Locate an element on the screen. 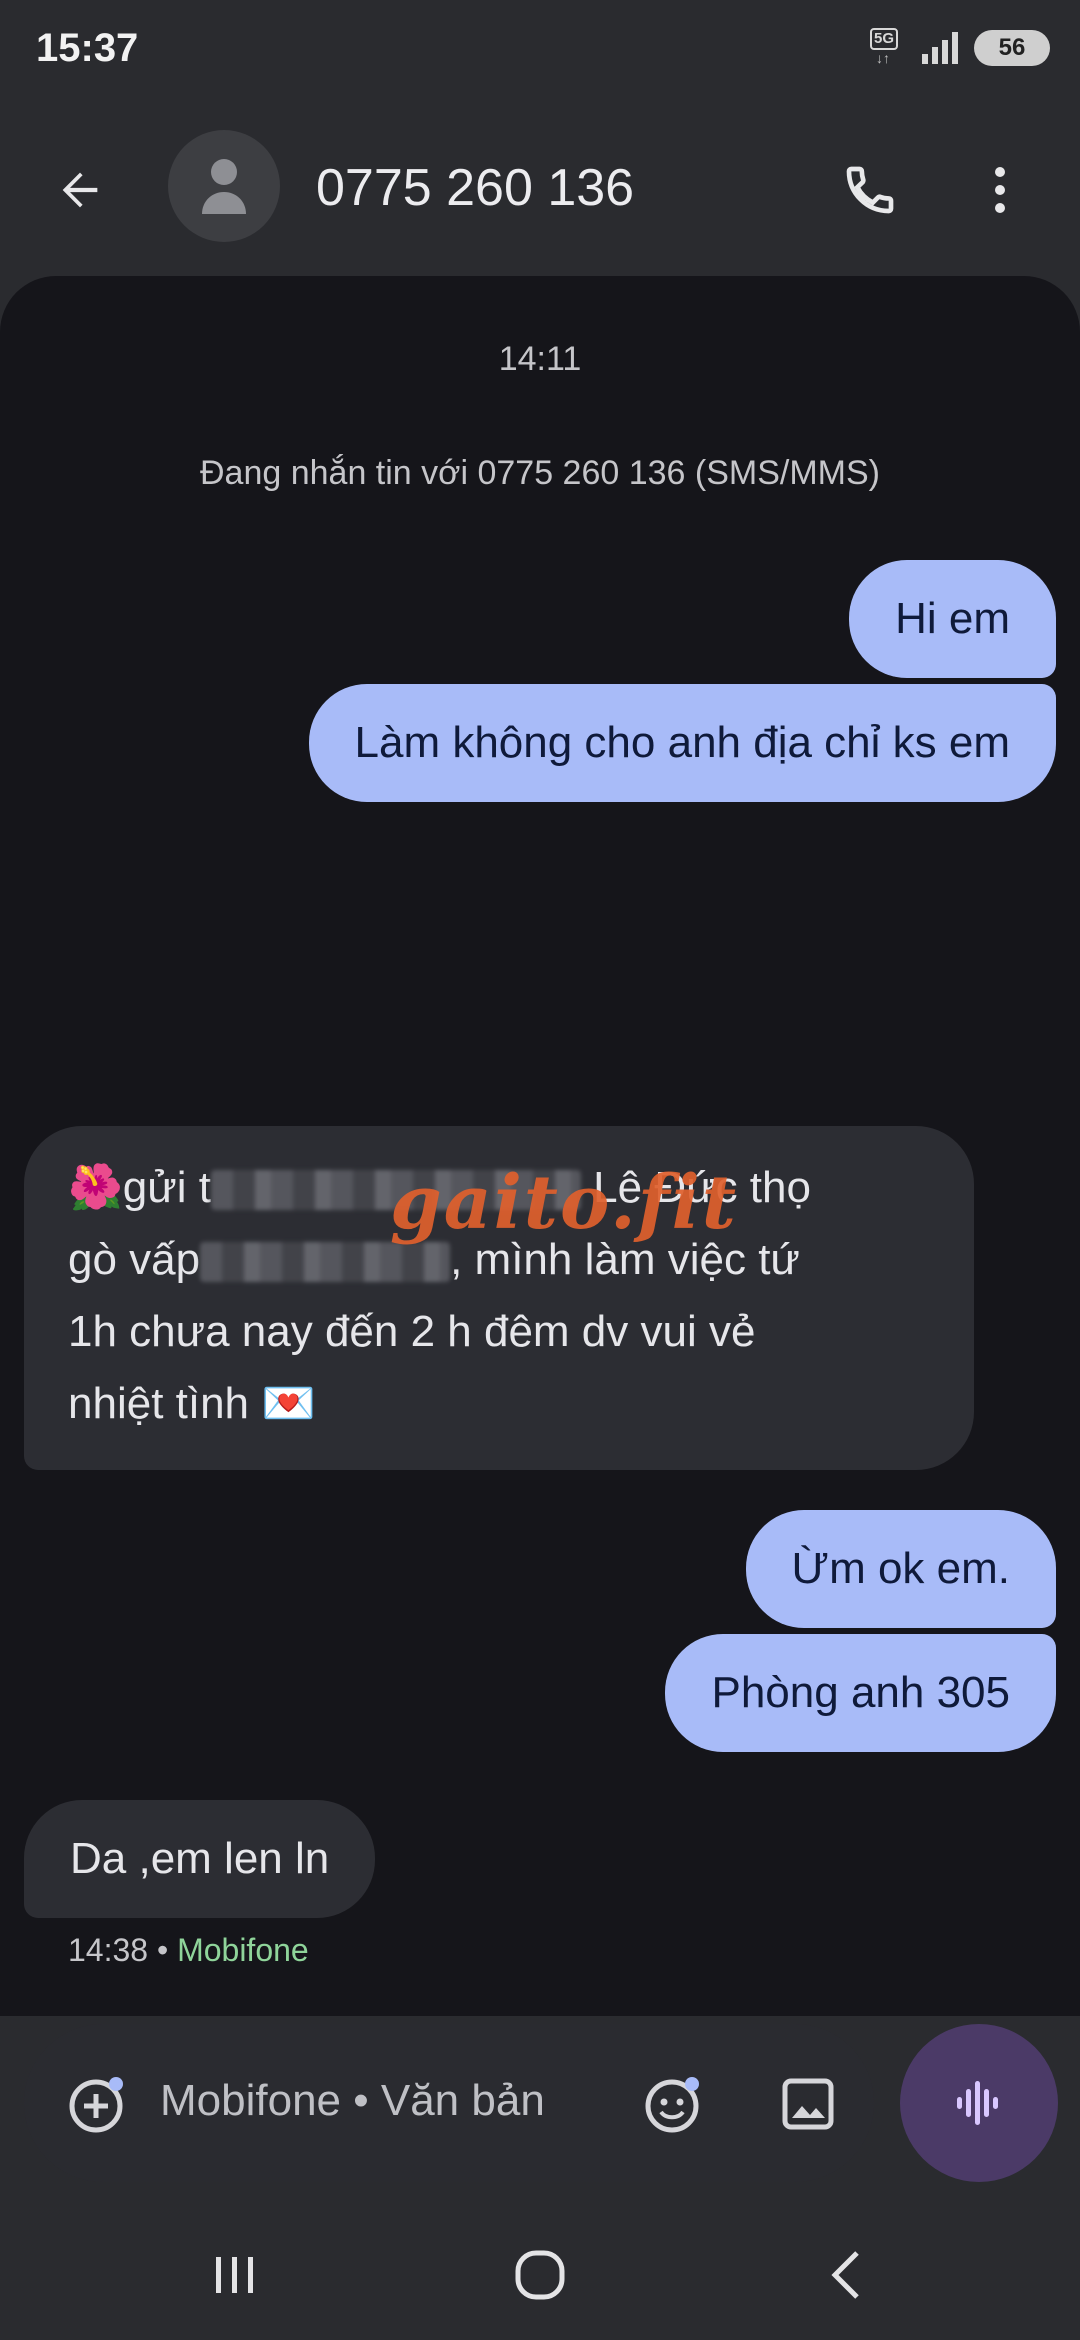  message-text: nhiệt tình is located at coordinates (159, 1403).